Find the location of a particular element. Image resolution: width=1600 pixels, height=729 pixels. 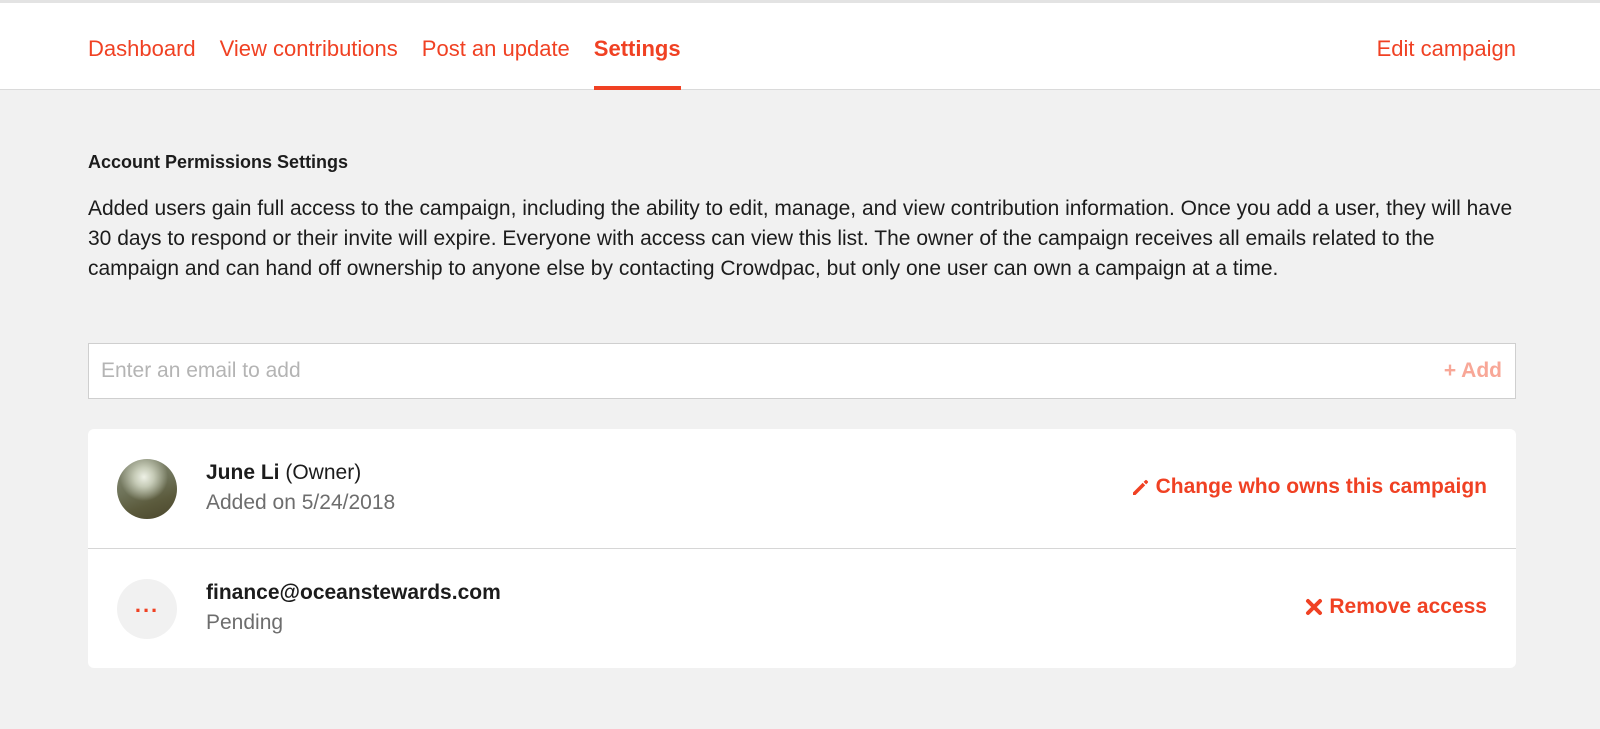

x-icon is located at coordinates (1314, 607).